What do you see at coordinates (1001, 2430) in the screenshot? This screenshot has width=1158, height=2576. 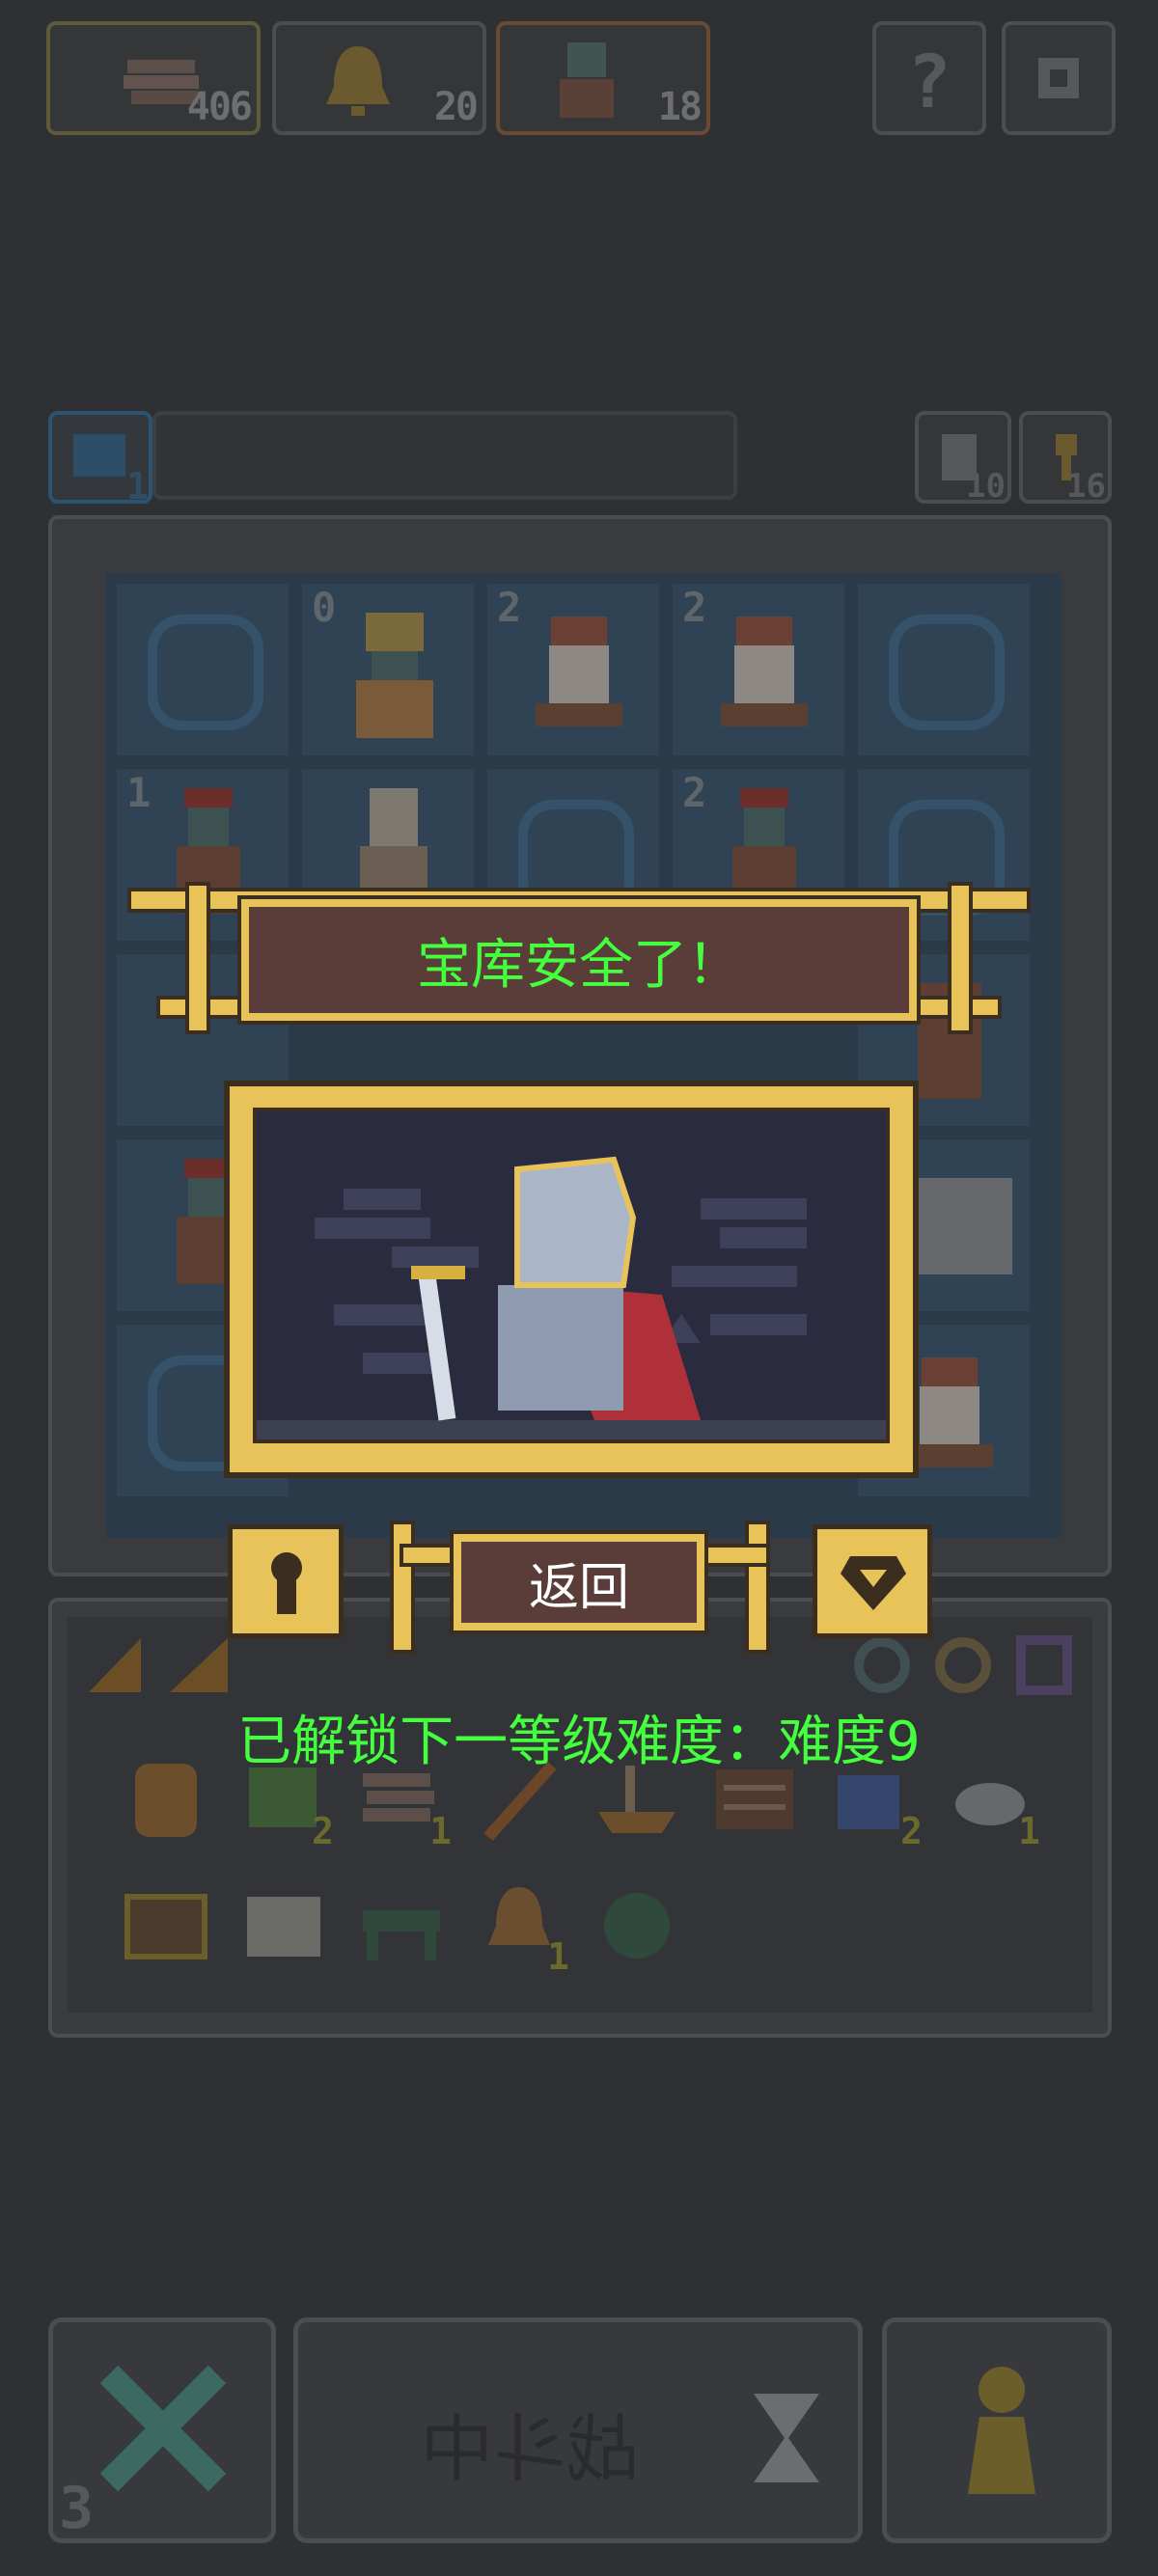 I see `pawn-icon` at bounding box center [1001, 2430].